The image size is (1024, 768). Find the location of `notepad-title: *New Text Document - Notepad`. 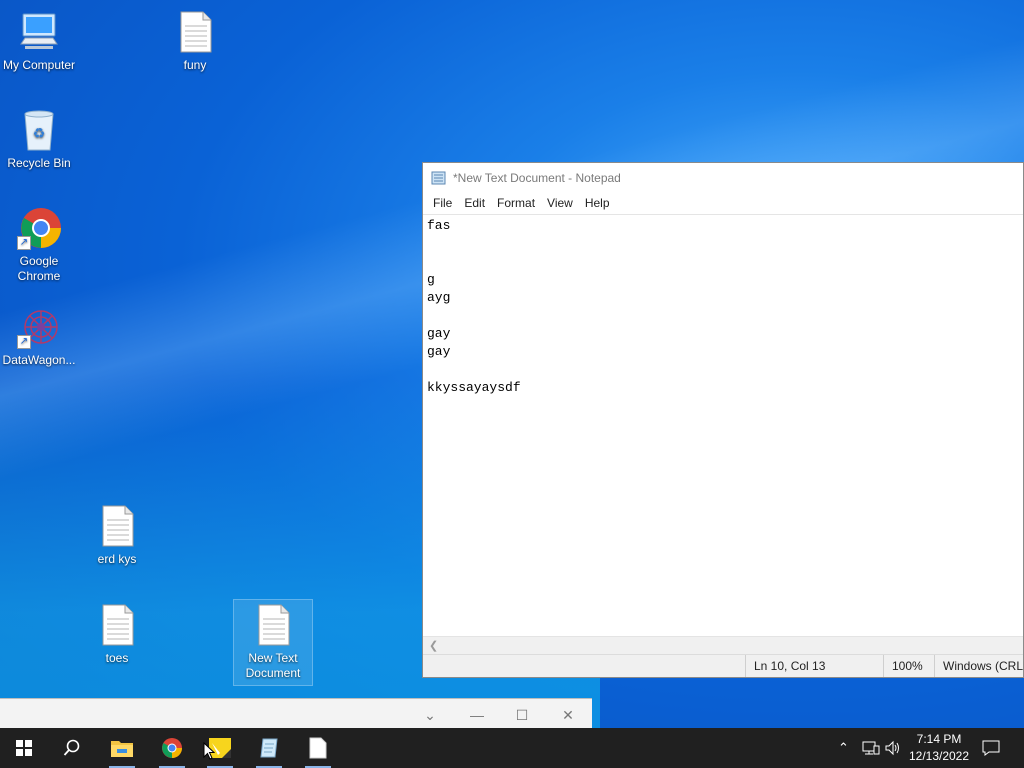

notepad-title: *New Text Document - Notepad is located at coordinates (537, 177).